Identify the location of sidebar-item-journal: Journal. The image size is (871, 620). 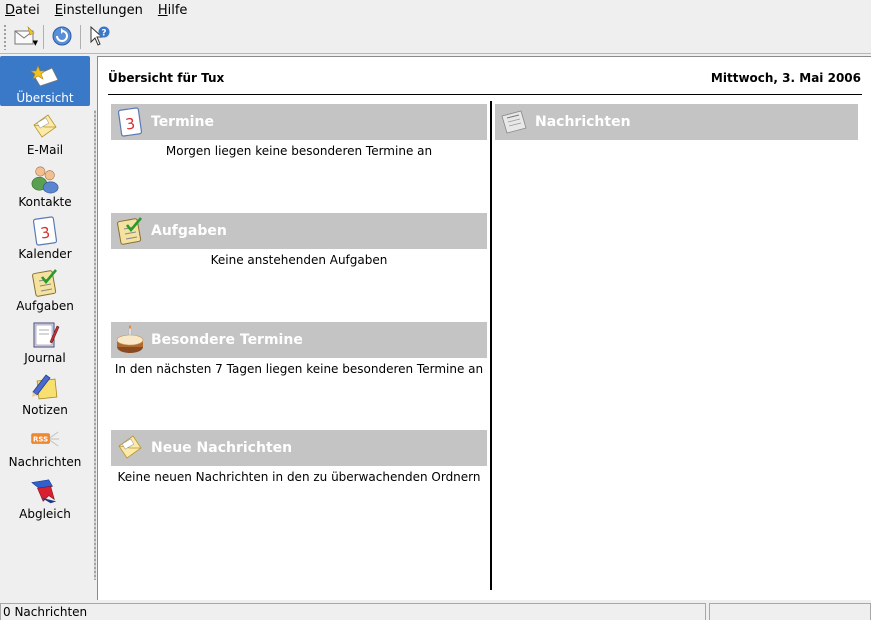
(45, 341).